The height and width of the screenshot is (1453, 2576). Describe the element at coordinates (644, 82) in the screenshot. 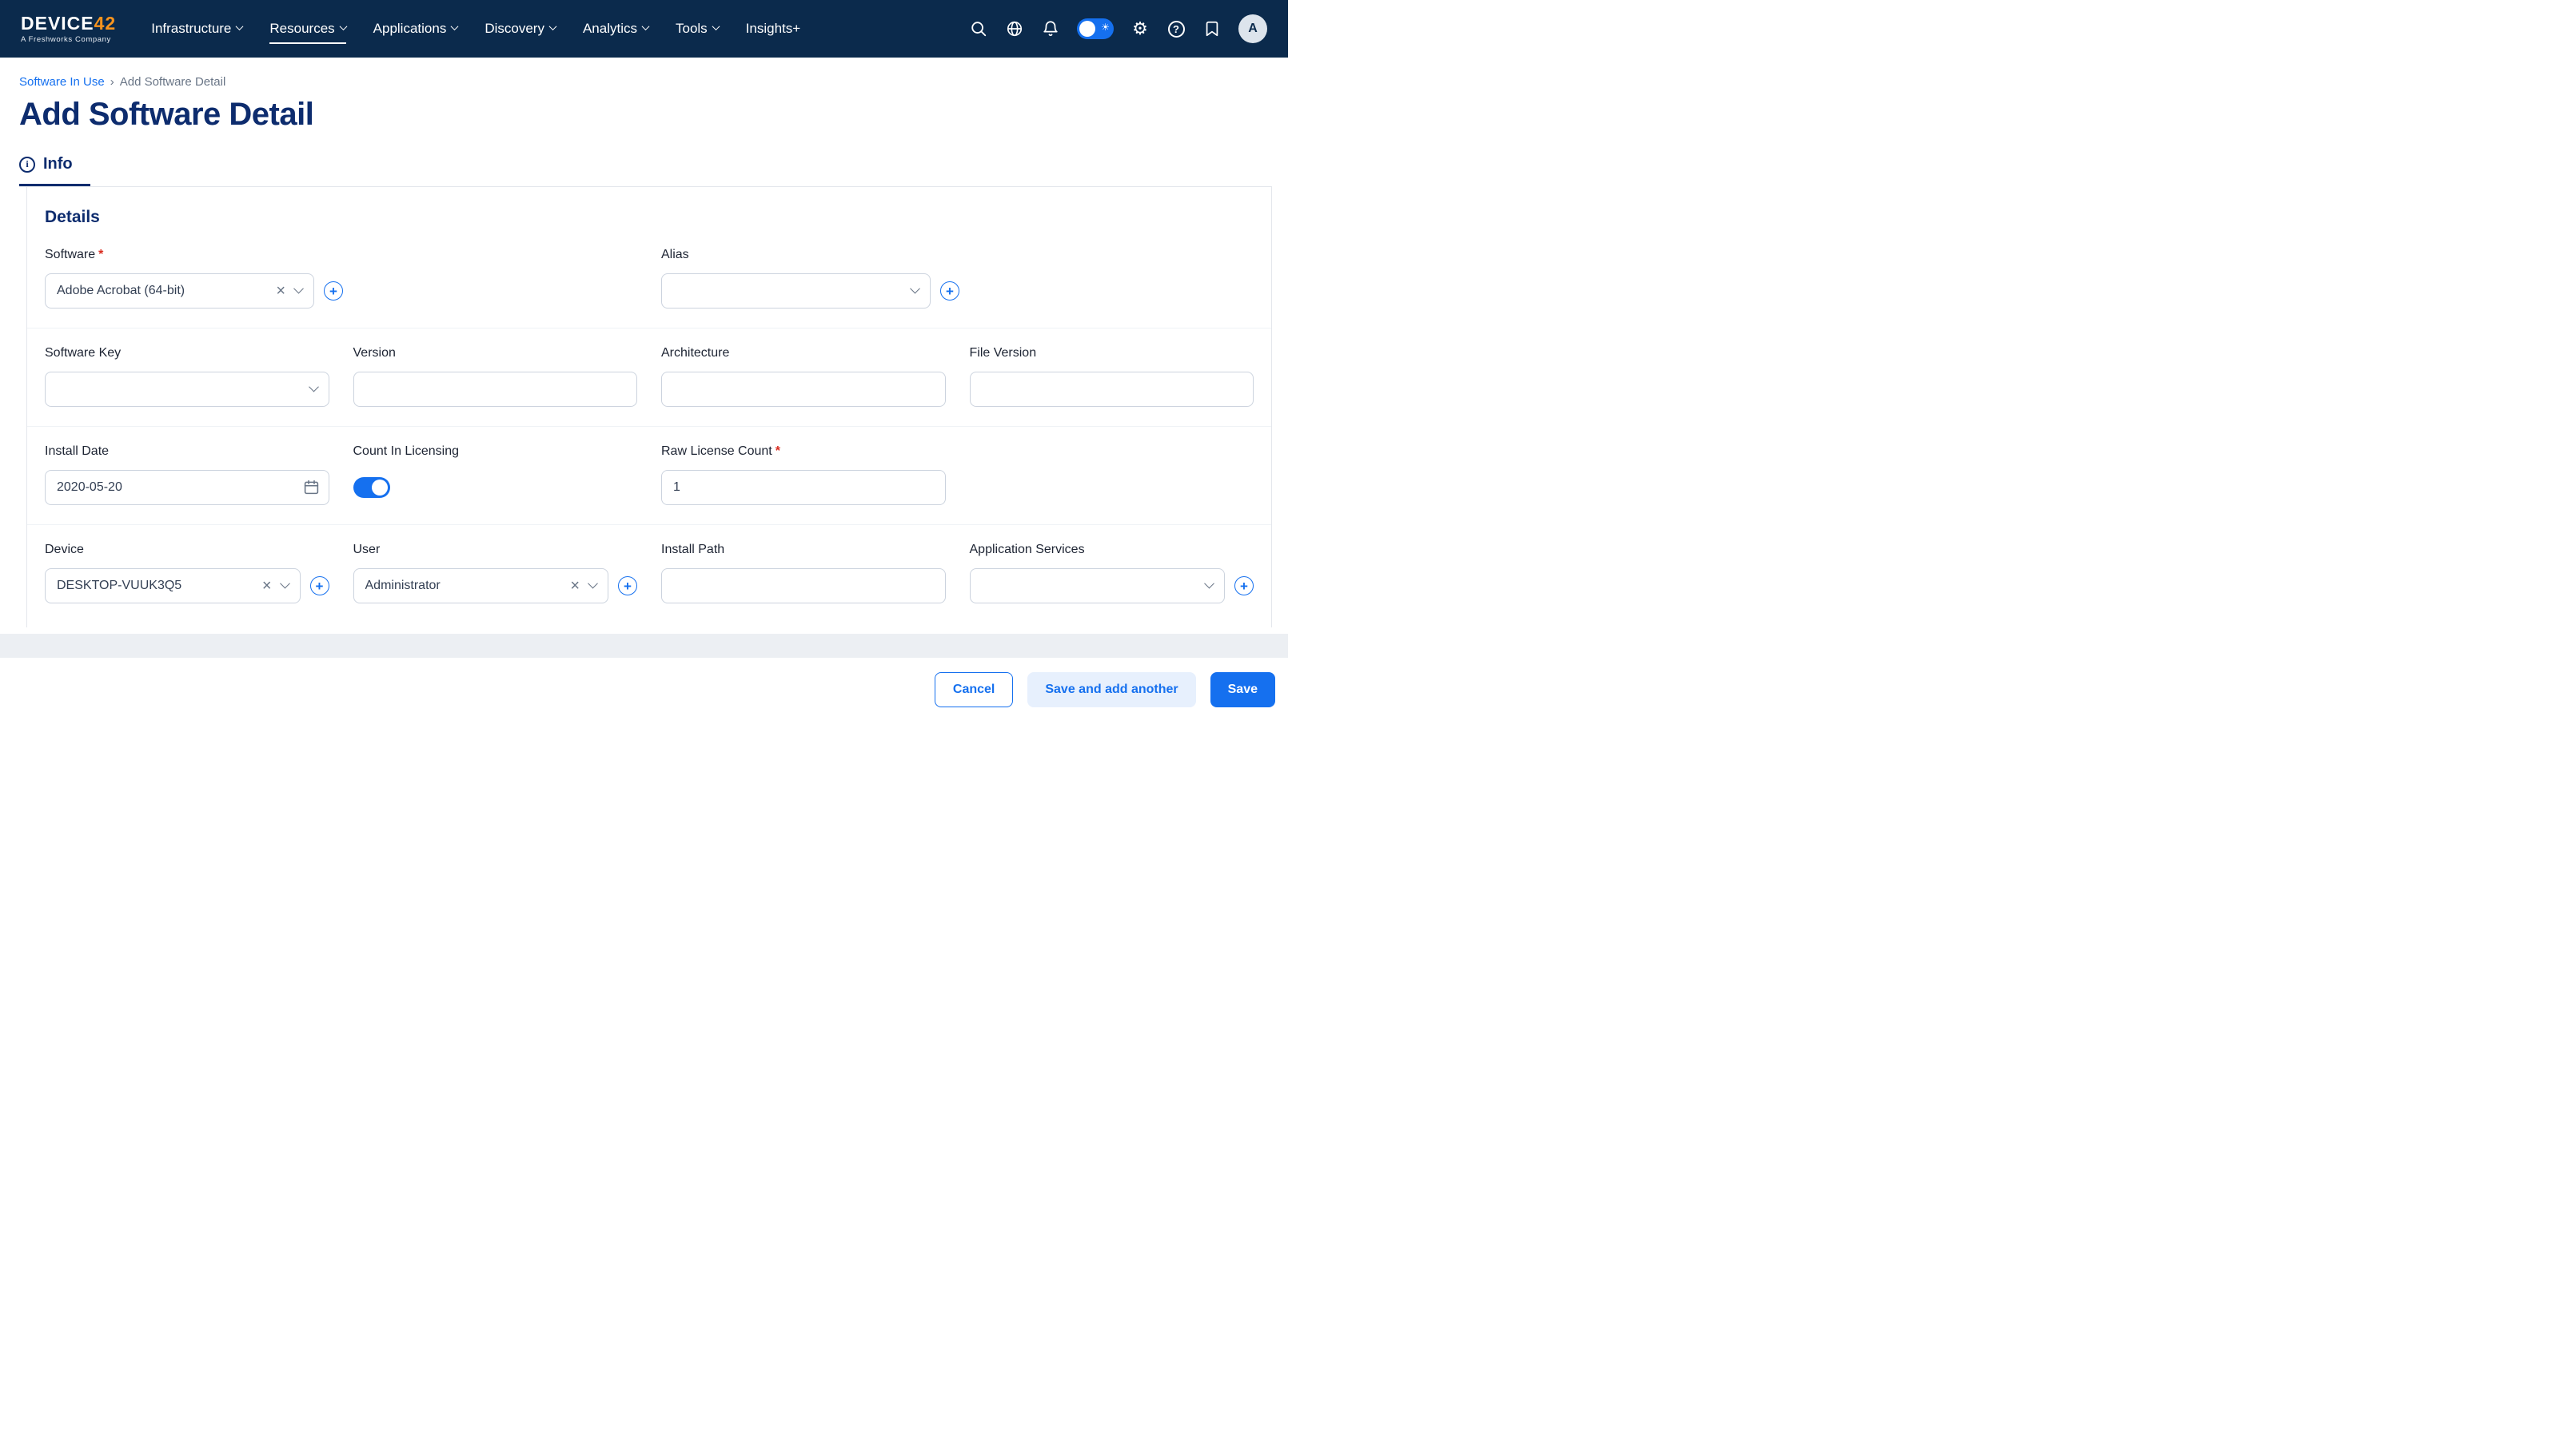

I see `breadcrumb: Software In Use › Add Software Detail` at that location.